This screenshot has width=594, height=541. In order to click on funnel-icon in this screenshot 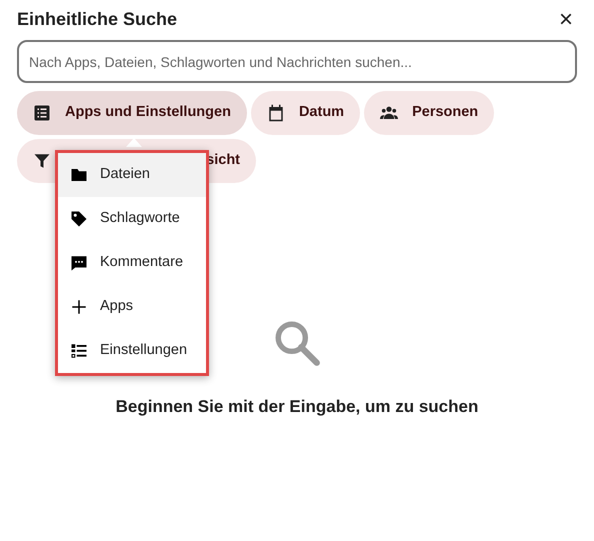, I will do `click(42, 161)`.